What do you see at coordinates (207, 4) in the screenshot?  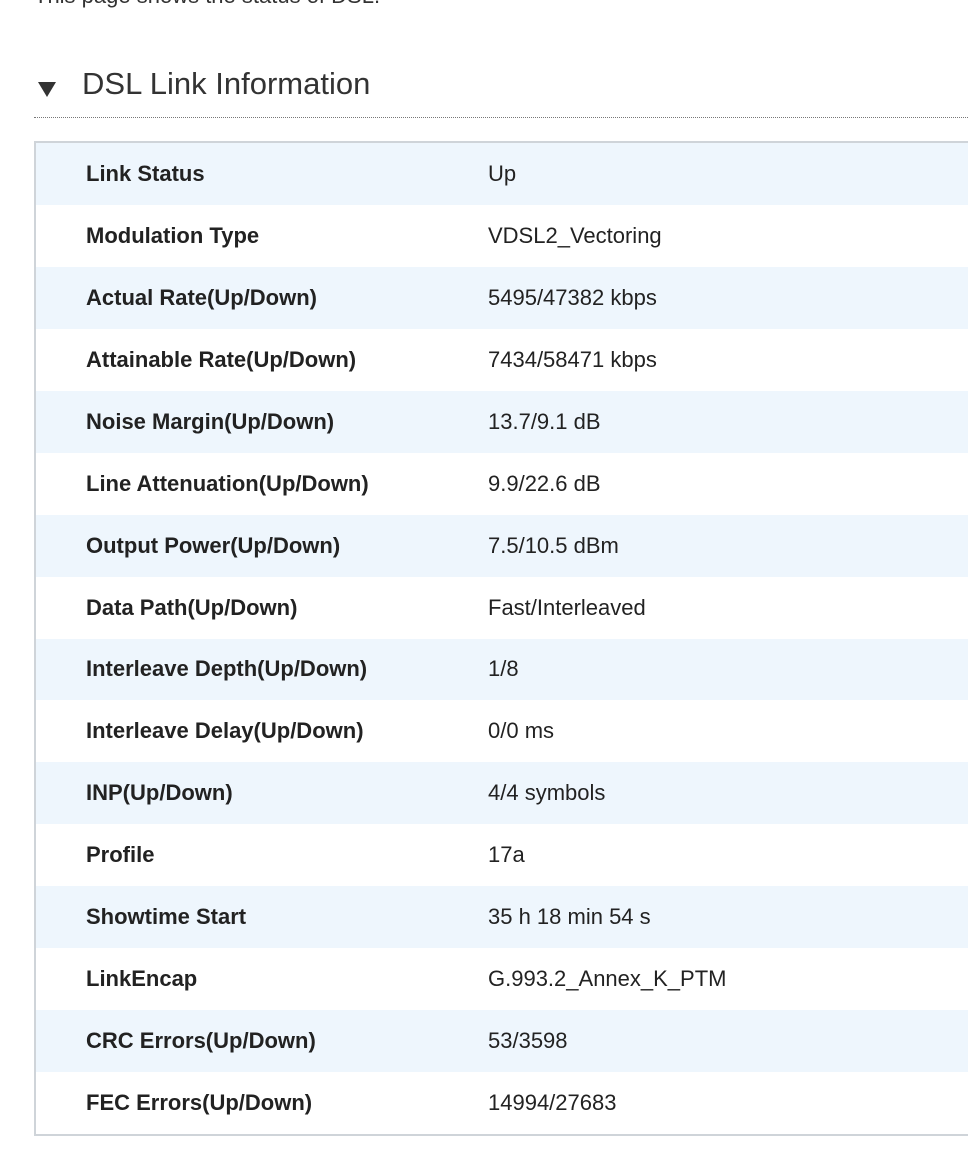 I see `page-intro-text: This page shows the status of DSL.` at bounding box center [207, 4].